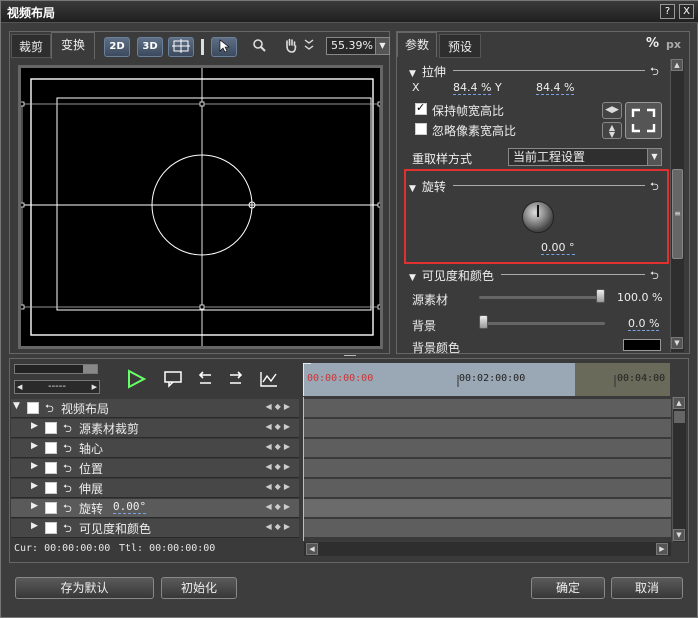 The image size is (698, 618). I want to click on zoom-tool-button, so click(259, 47).